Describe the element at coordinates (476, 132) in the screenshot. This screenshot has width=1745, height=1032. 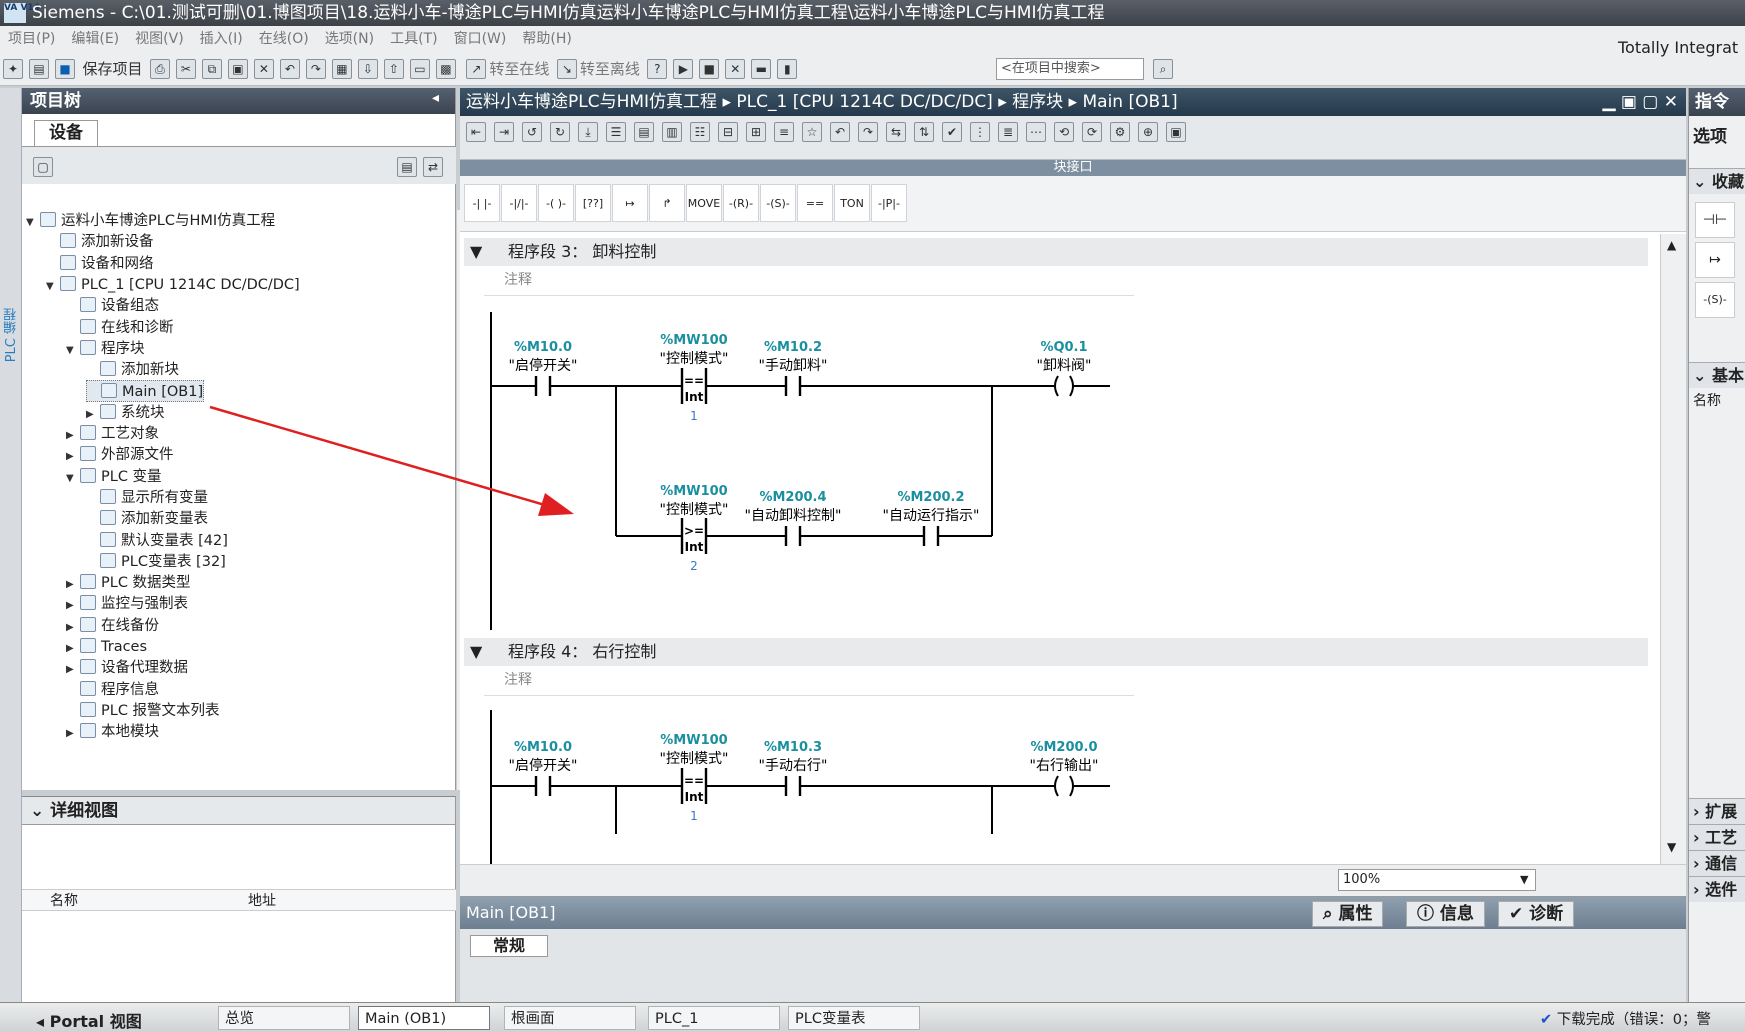
I see `editor-tool-icon: ⇤` at that location.